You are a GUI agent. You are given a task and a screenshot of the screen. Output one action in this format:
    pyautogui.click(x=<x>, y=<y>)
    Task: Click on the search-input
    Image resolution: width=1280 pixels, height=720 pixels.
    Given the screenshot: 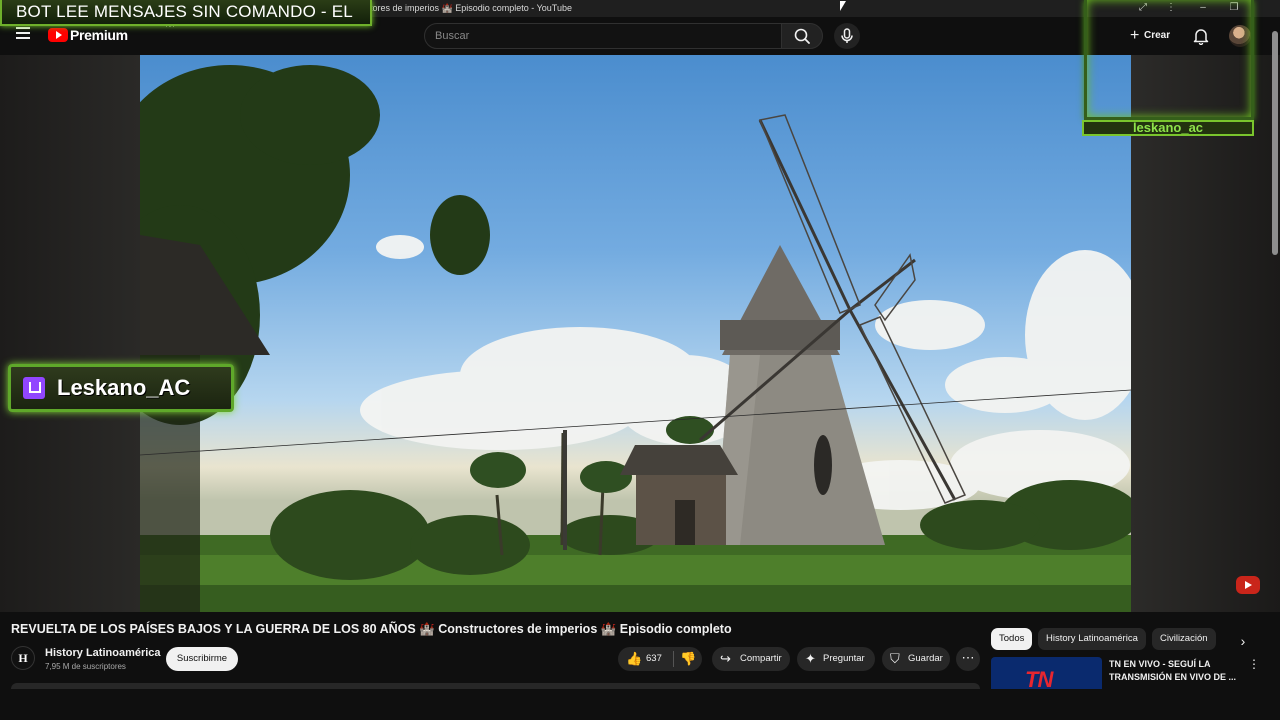 What is the action you would take?
    pyautogui.click(x=603, y=36)
    